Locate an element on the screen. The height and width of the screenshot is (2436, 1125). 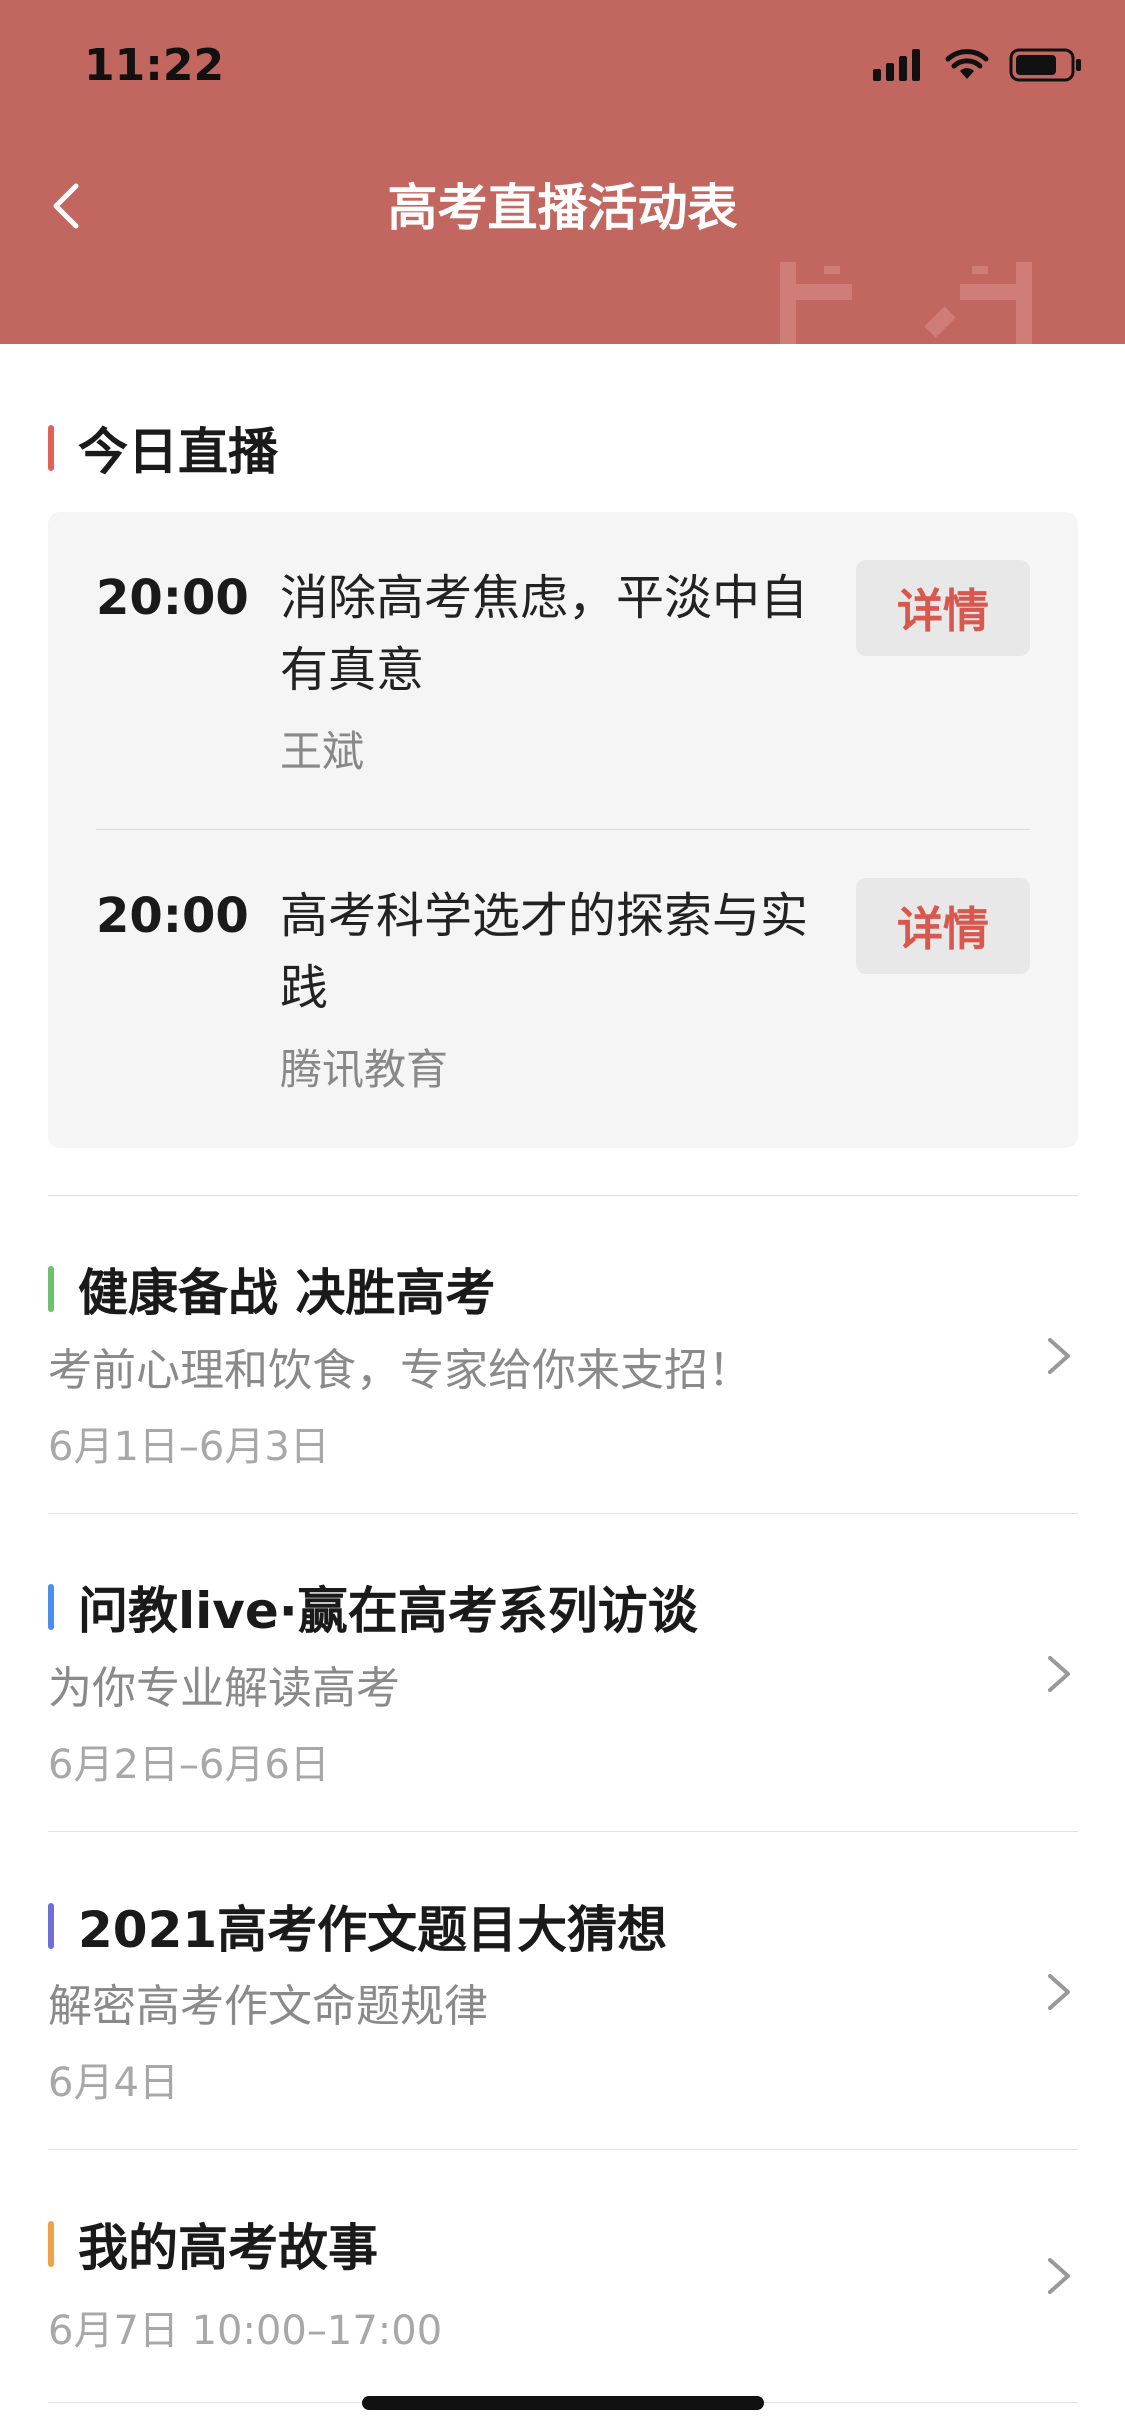
live-title: 高考科学选才的探索与实践 is located at coordinates (544, 952).